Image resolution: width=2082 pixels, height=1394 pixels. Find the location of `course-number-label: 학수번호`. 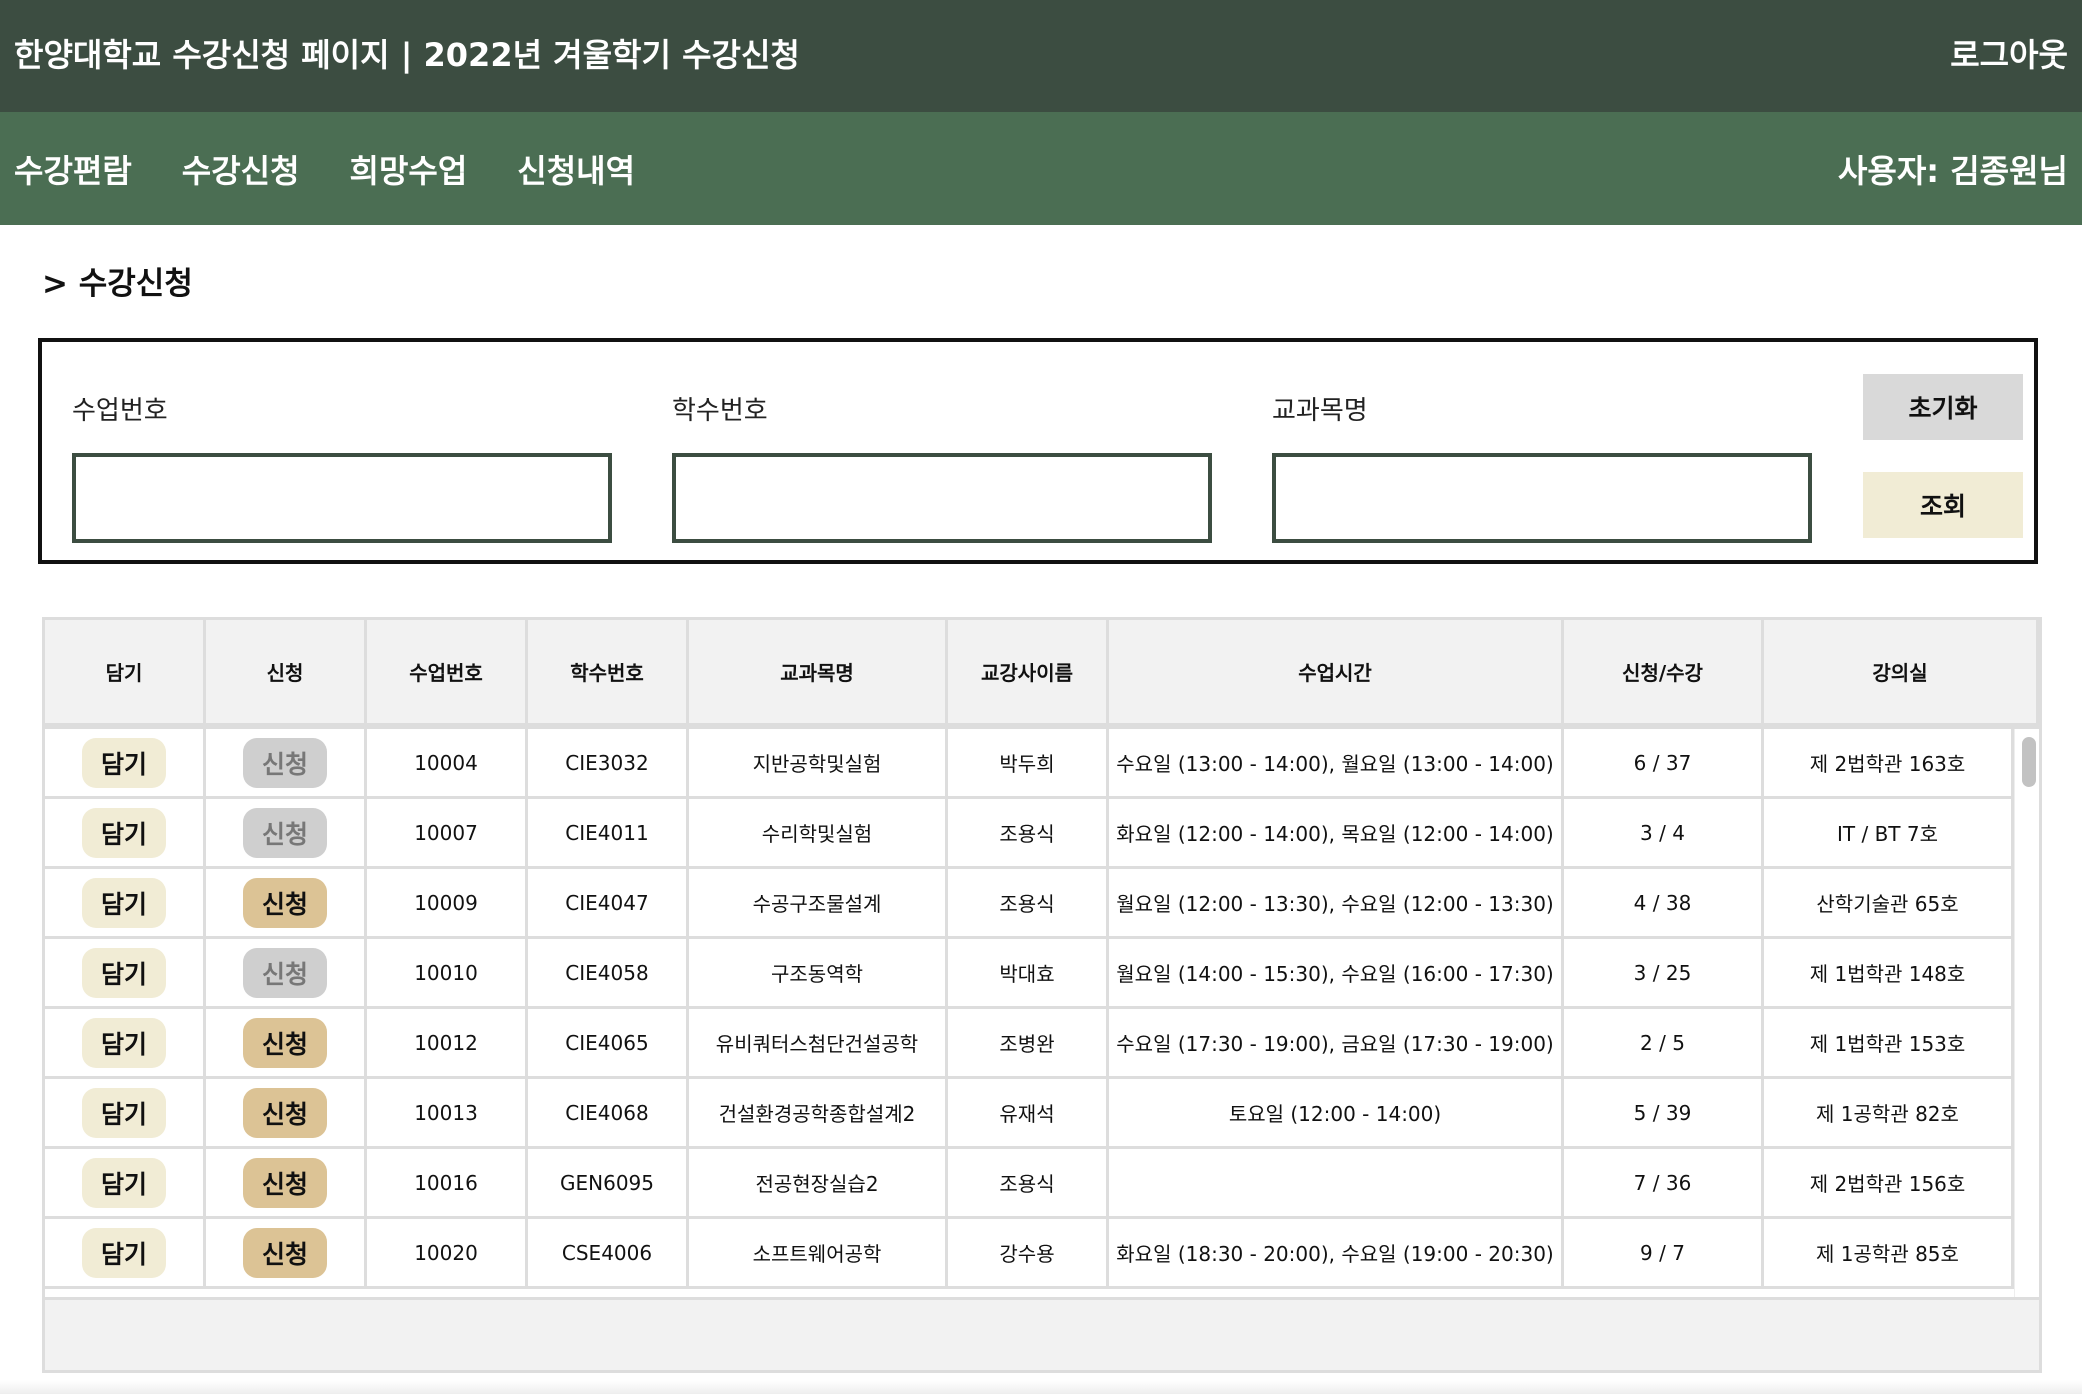

course-number-label: 학수번호 is located at coordinates (720, 411).